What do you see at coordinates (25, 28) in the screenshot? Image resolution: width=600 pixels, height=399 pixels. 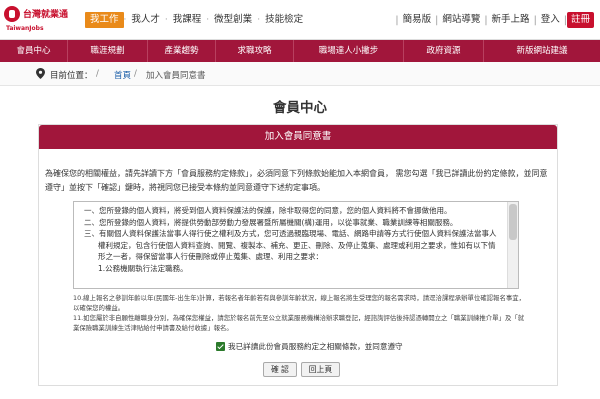 I see `logo-subtitle: TaiwanJobs` at bounding box center [25, 28].